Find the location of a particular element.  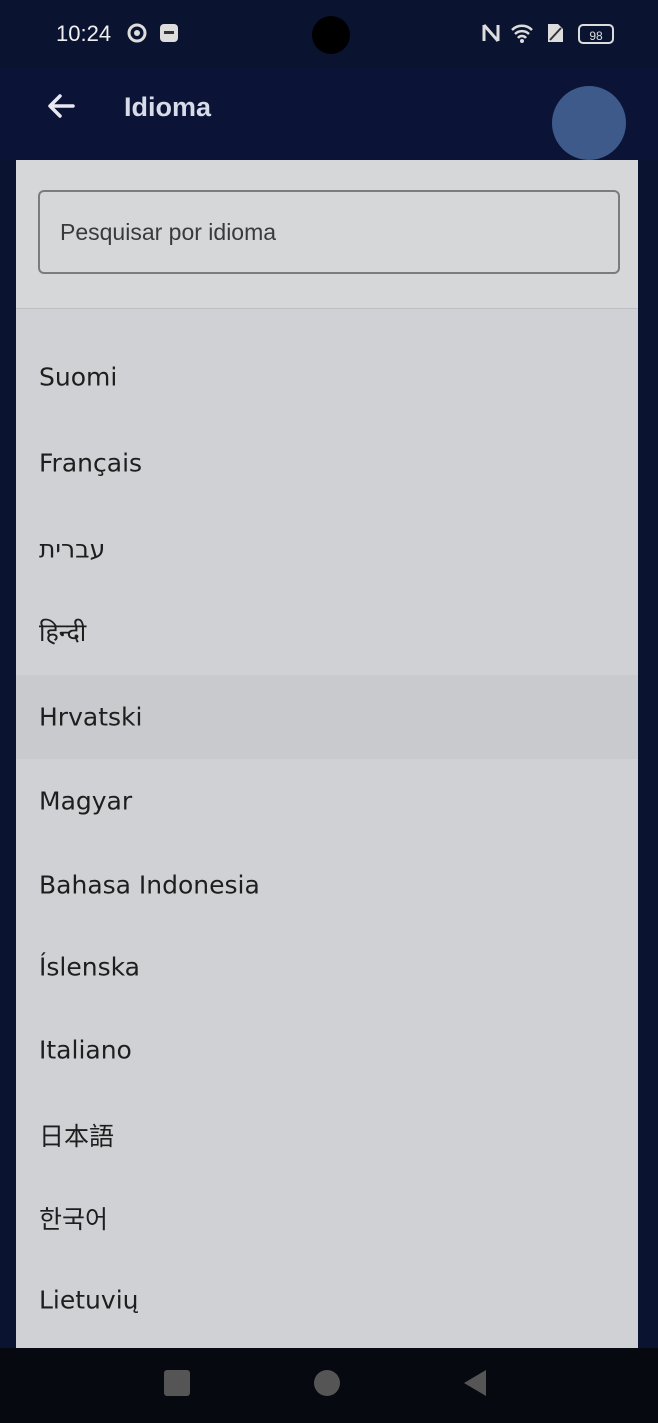

language-item-hebrew: עברית is located at coordinates (327, 549).